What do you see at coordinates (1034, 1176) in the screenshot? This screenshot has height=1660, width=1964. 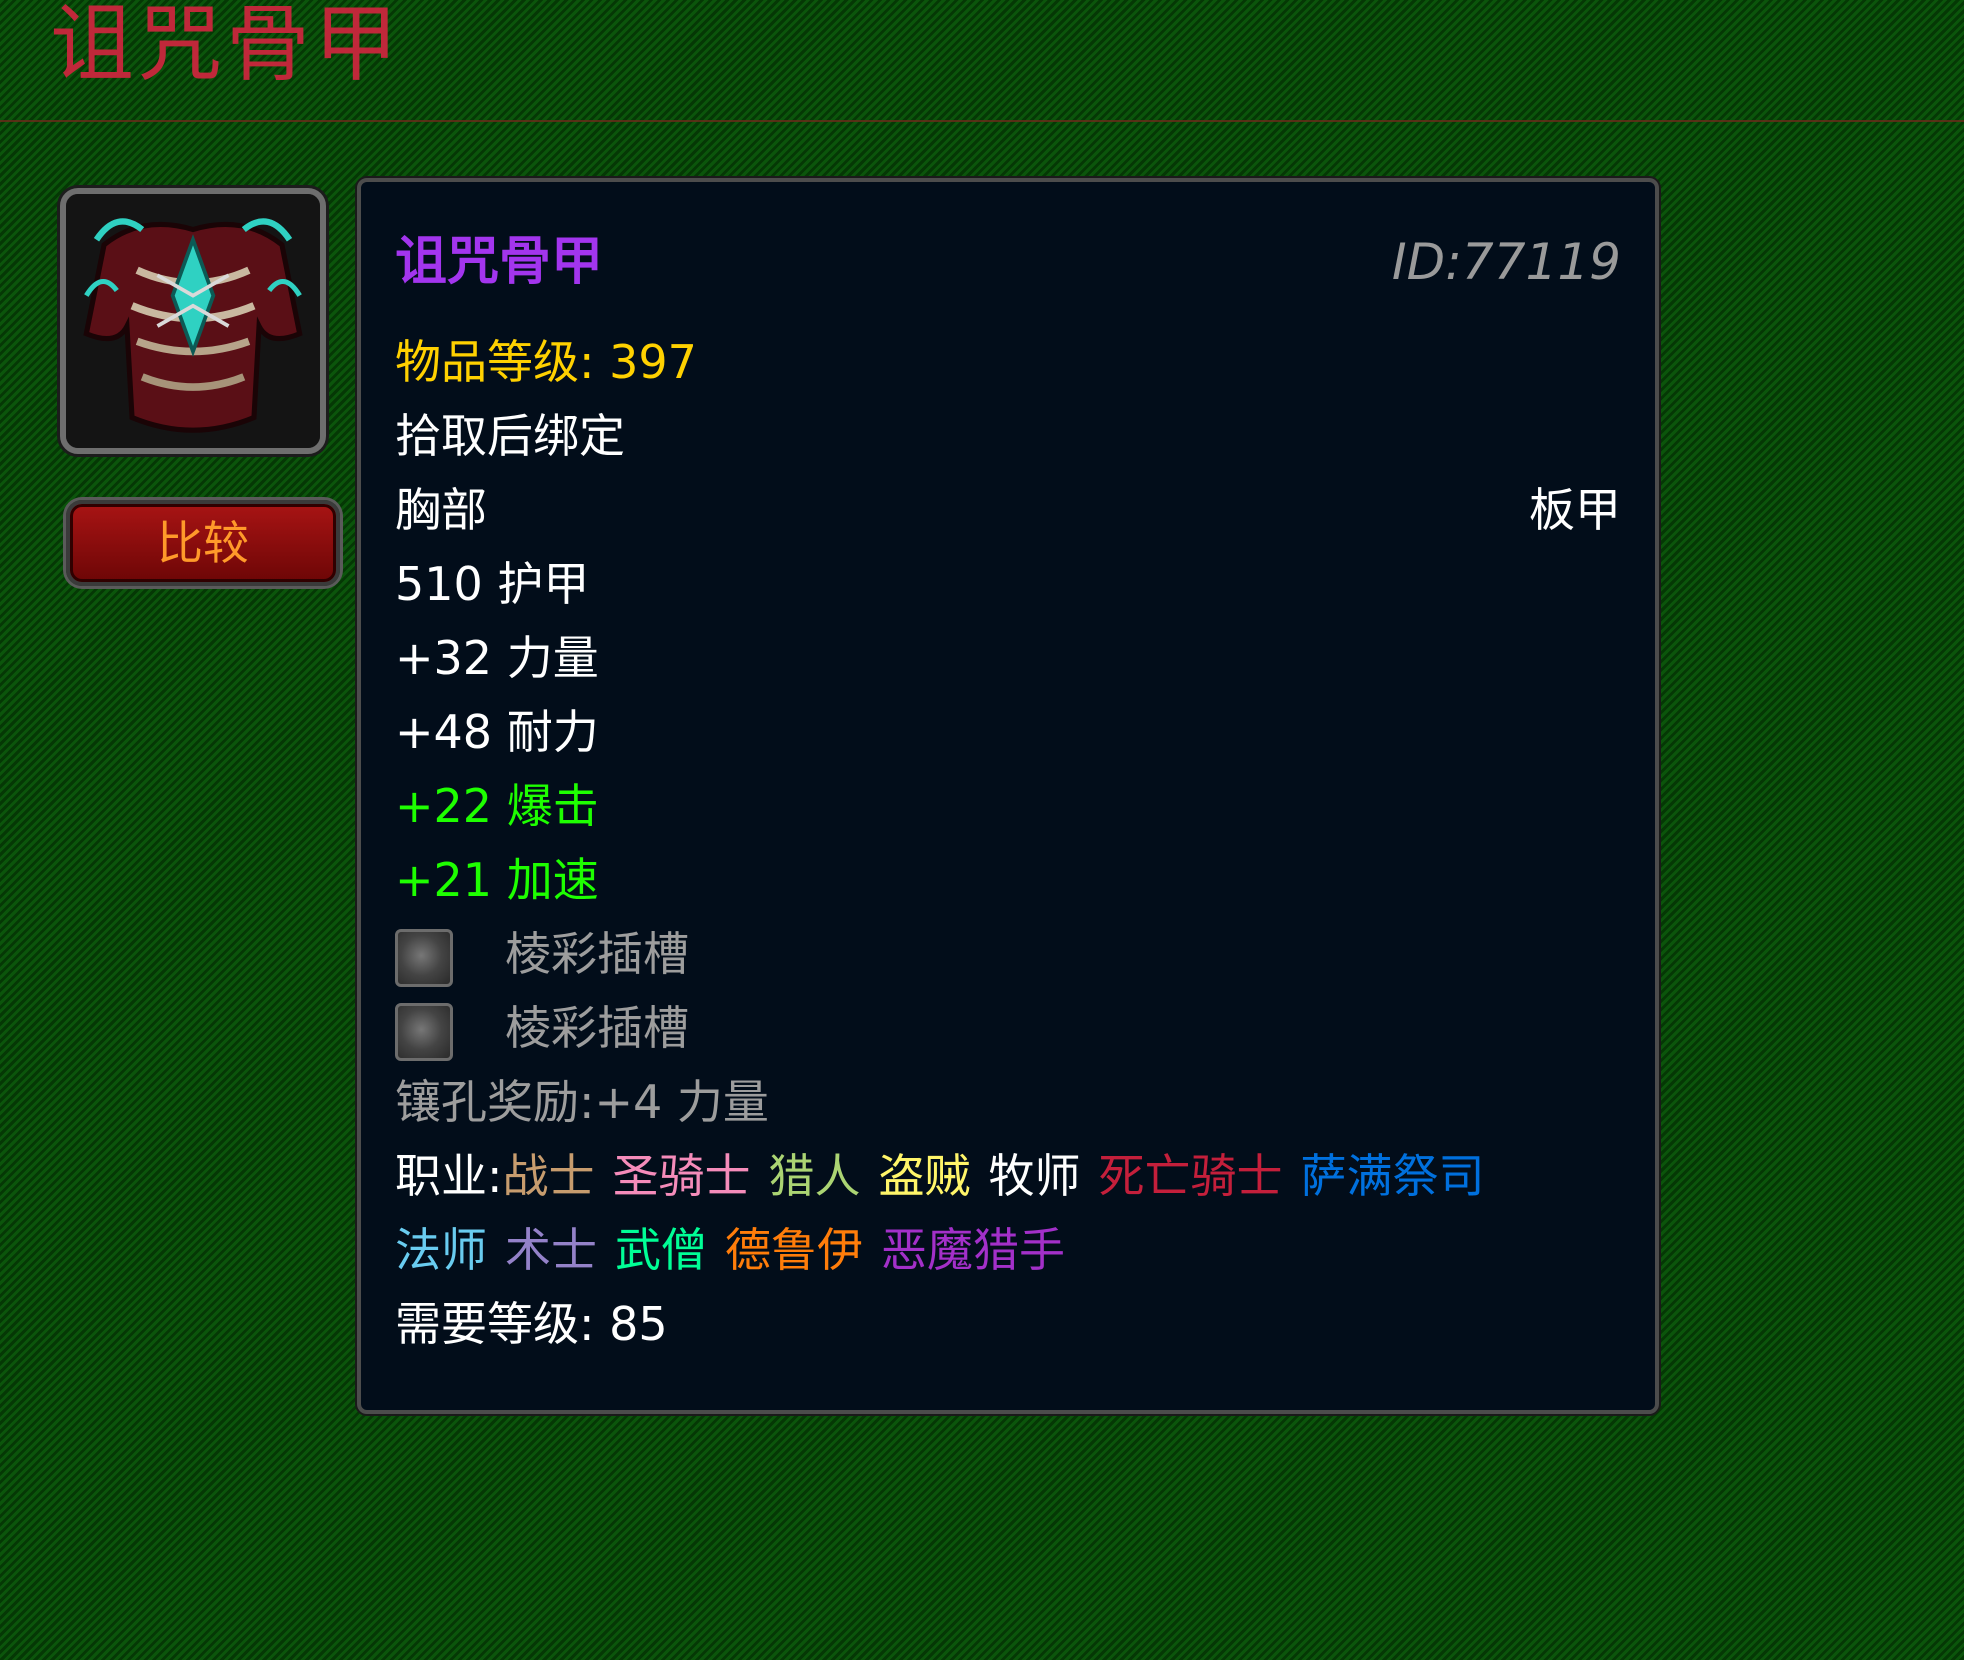 I see `class-priest: 牧师` at bounding box center [1034, 1176].